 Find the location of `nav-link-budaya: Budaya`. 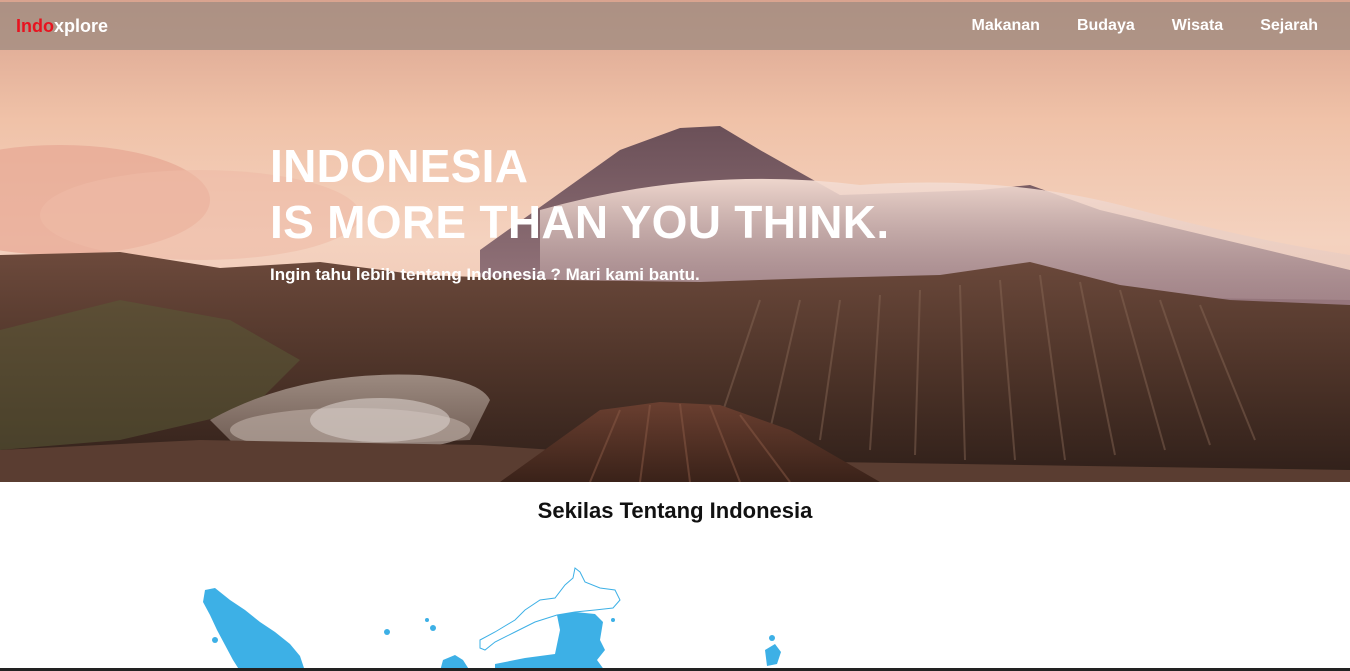

nav-link-budaya: Budaya is located at coordinates (1106, 26).